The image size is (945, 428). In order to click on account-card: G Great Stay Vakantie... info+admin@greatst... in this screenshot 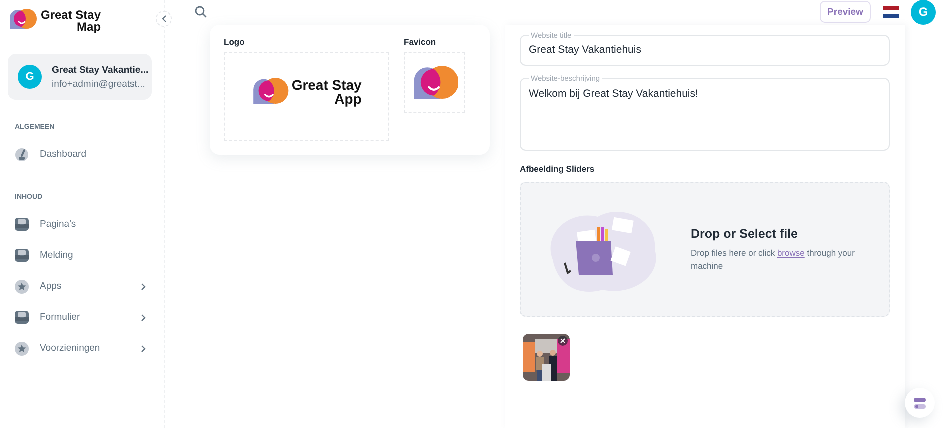, I will do `click(80, 77)`.